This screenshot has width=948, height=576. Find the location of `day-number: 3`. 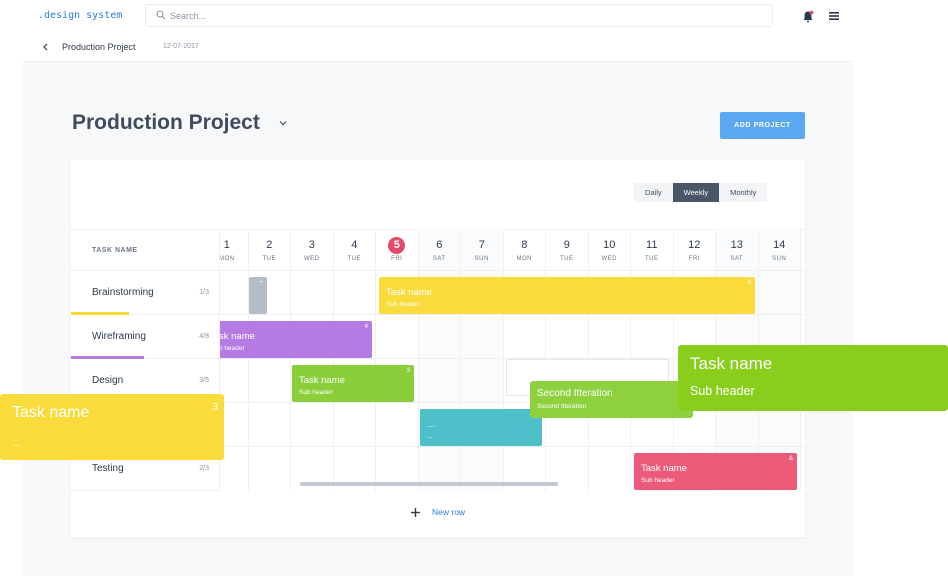

day-number: 3 is located at coordinates (311, 245).